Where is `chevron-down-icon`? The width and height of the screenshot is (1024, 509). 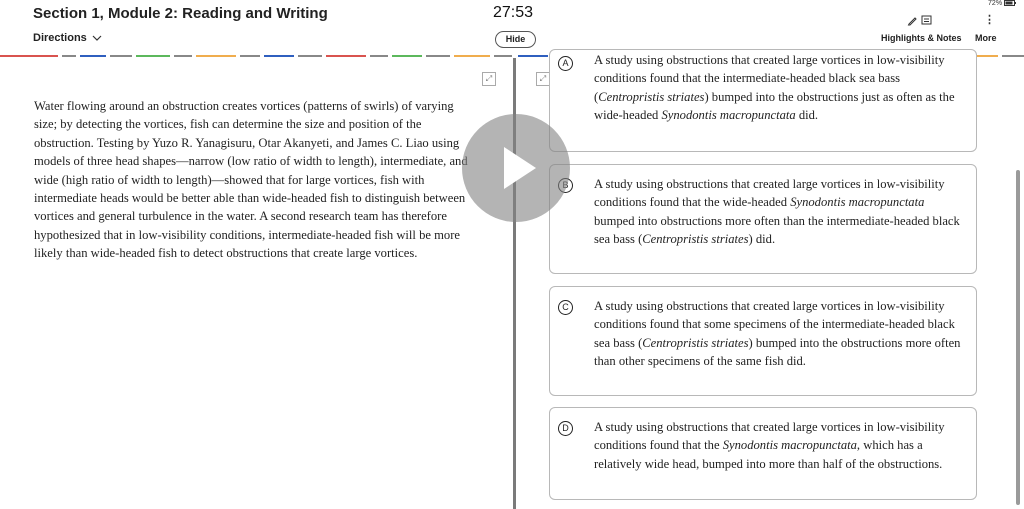 chevron-down-icon is located at coordinates (97, 38).